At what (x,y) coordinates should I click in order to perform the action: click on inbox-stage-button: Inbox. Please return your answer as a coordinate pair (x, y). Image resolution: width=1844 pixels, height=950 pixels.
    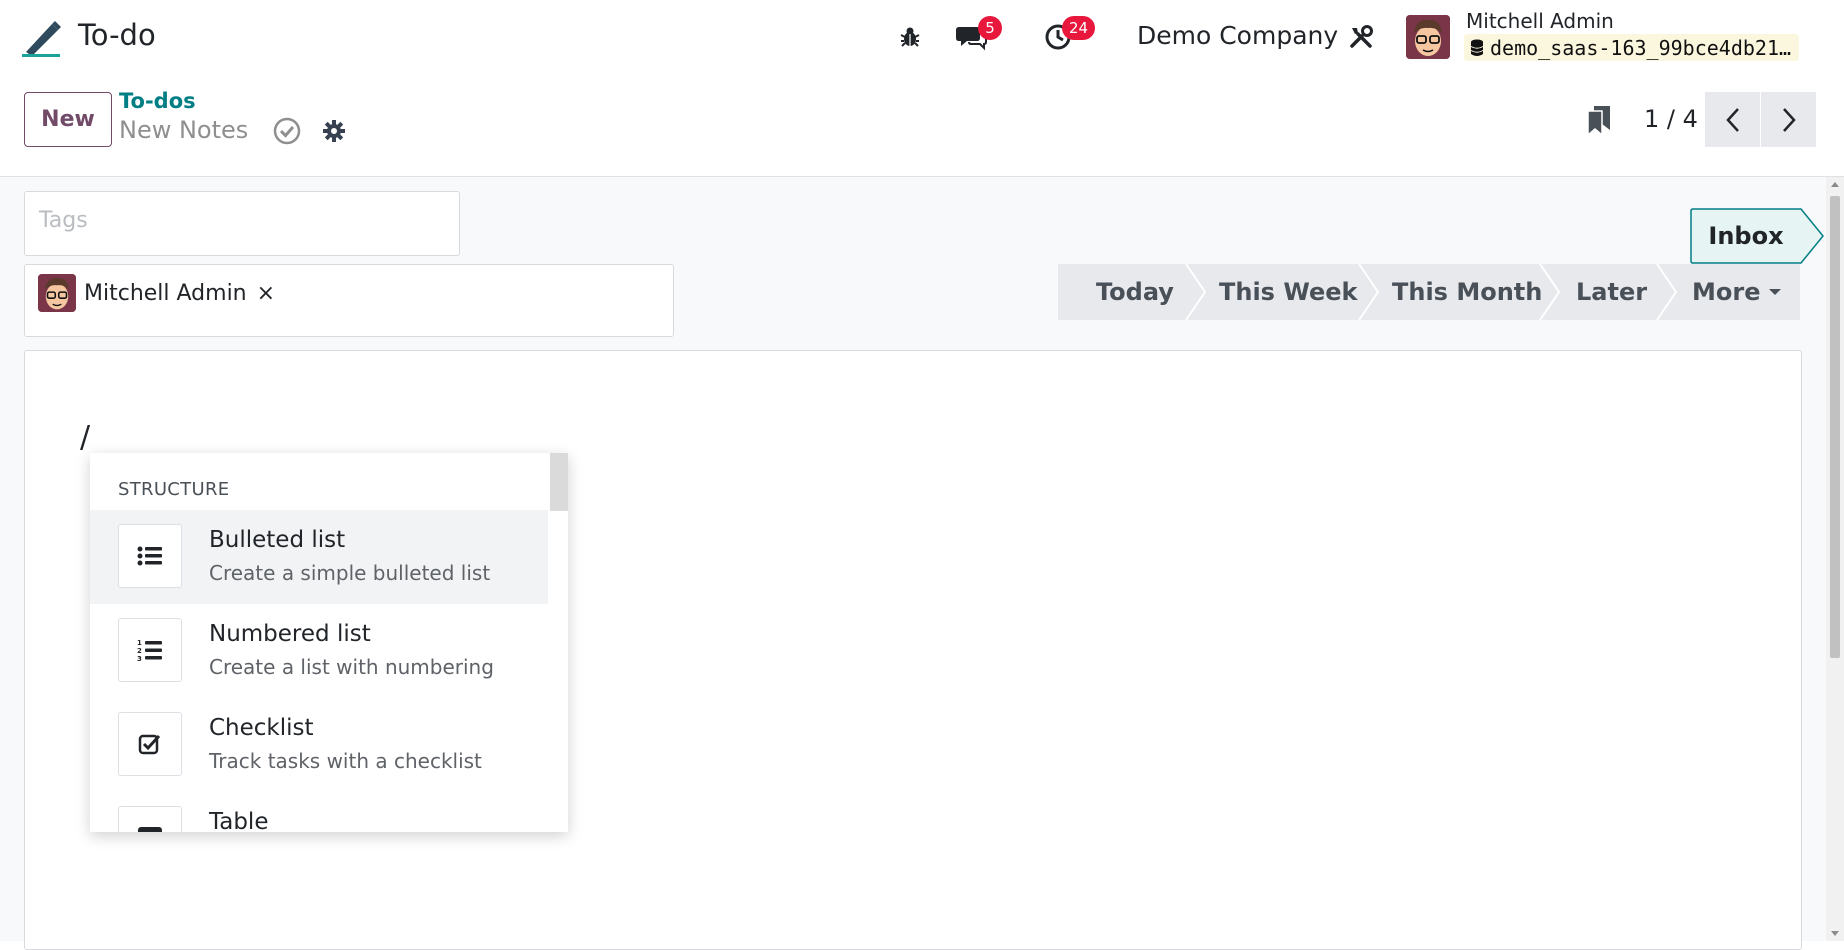
    Looking at the image, I should click on (1757, 236).